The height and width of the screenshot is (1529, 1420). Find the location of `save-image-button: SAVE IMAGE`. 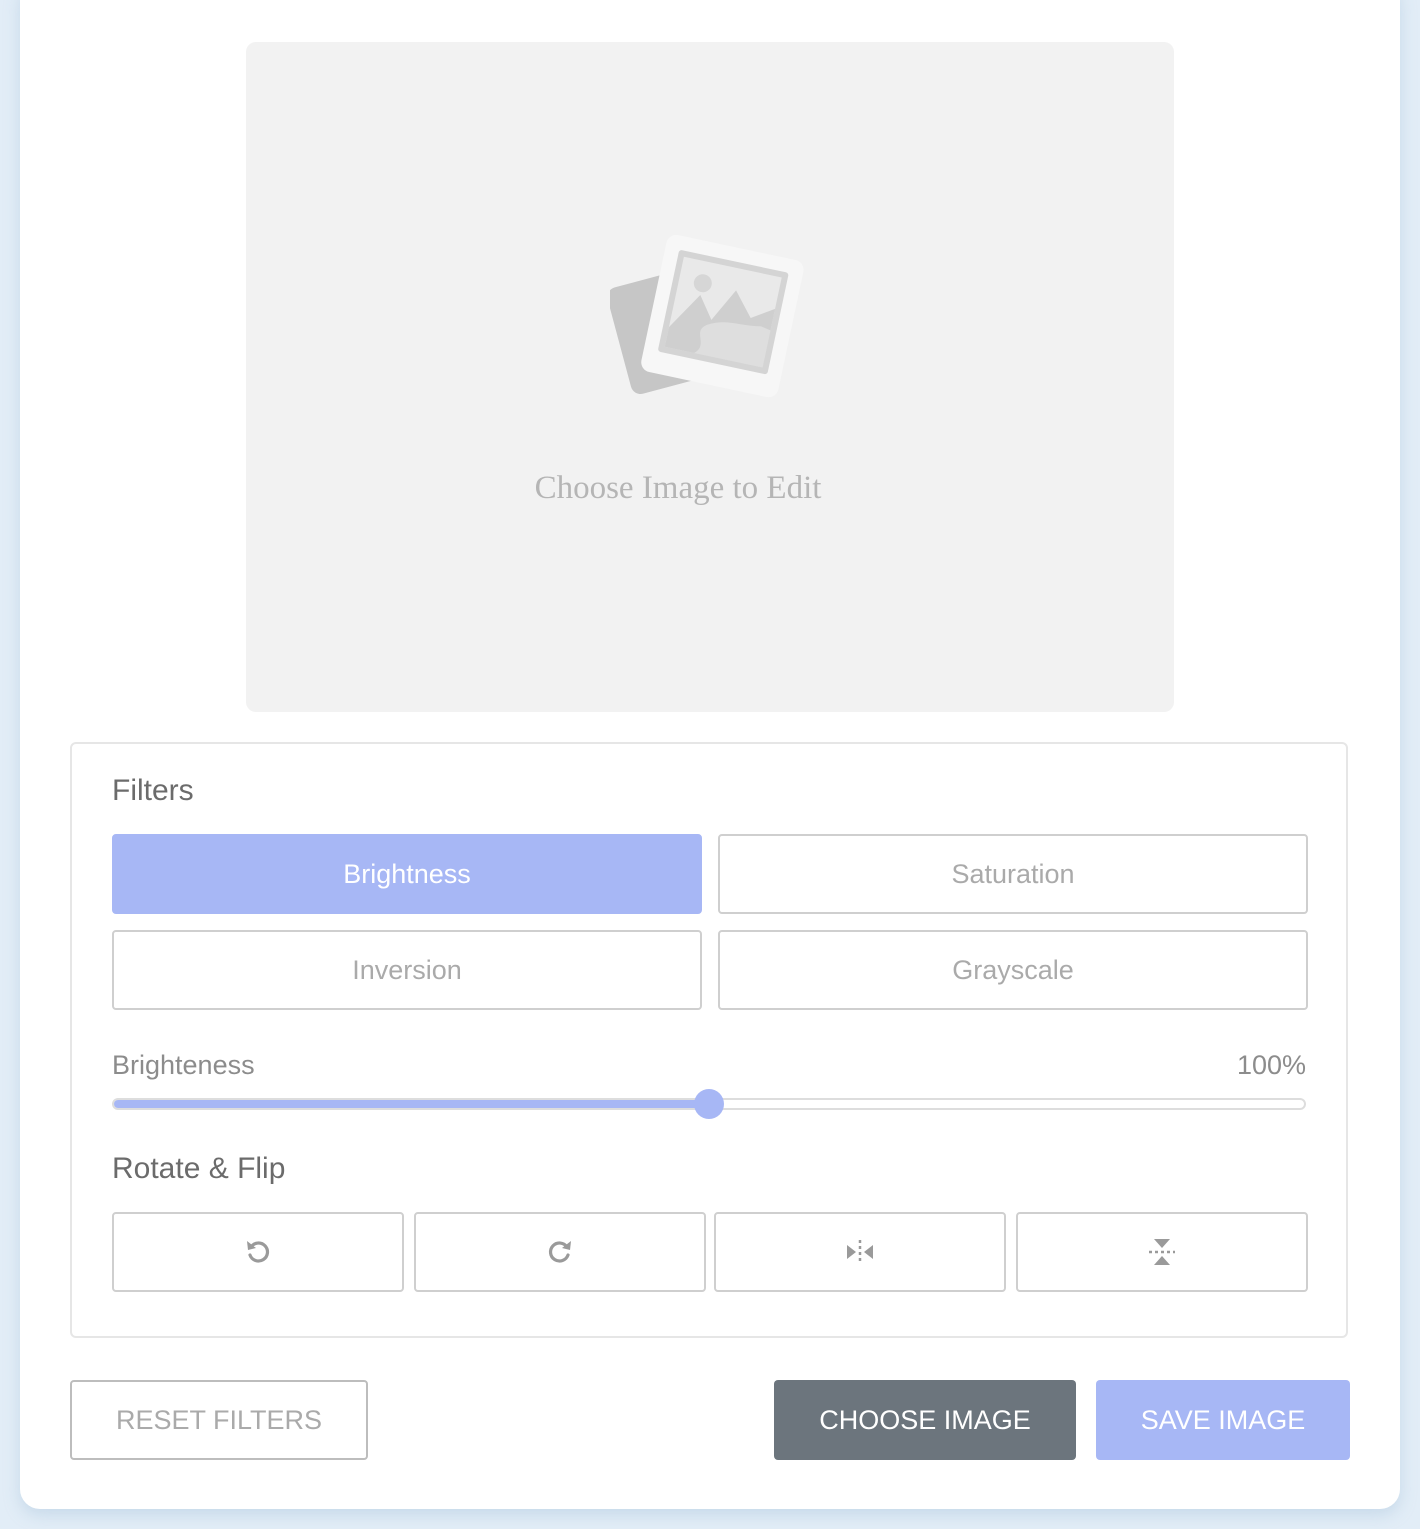

save-image-button: SAVE IMAGE is located at coordinates (1223, 1420).